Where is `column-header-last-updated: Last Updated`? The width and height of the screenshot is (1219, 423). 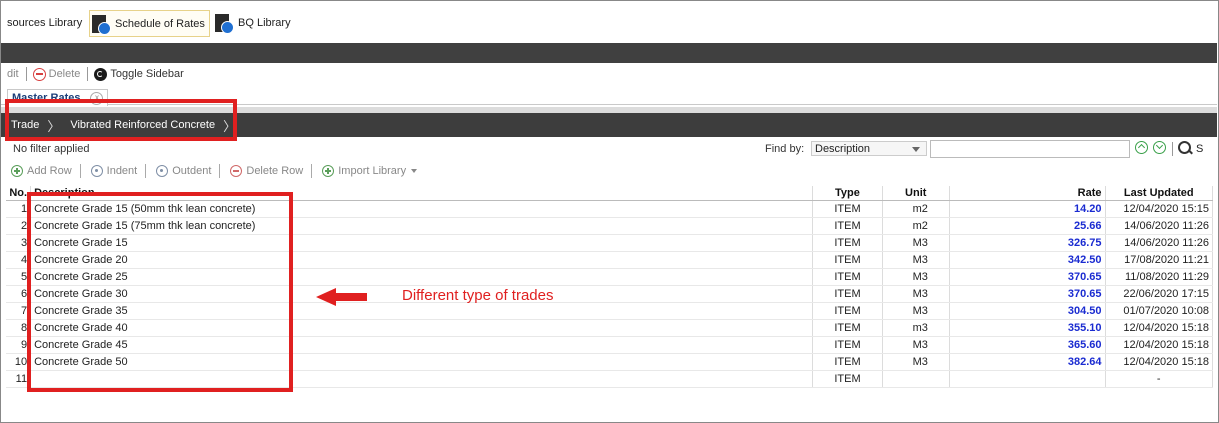 column-header-last-updated: Last Updated is located at coordinates (1159, 193).